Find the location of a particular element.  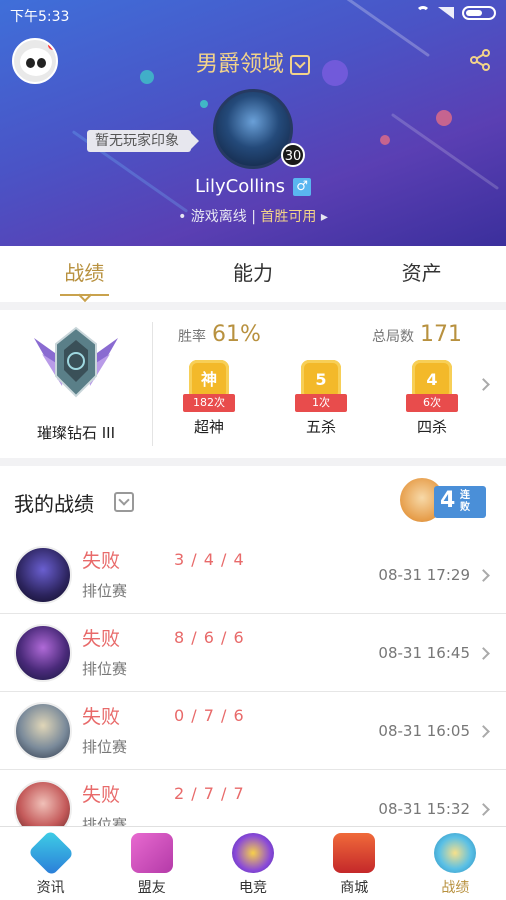

match-time: 08-31 15:32 is located at coordinates (424, 809).